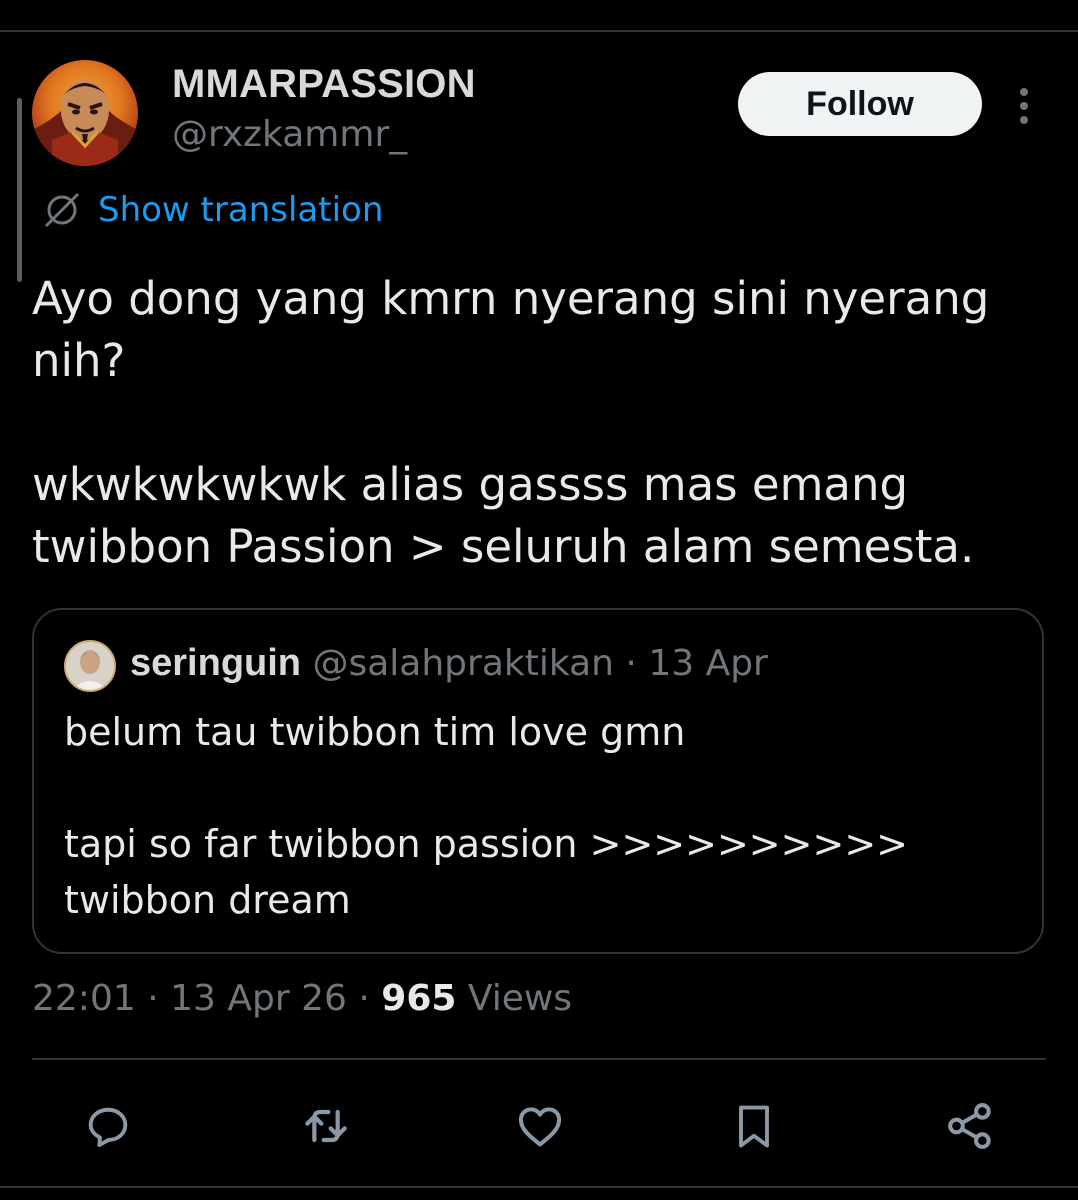  Describe the element at coordinates (375, 732) in the screenshot. I see `quote-text-line: belum tau twibbon tim love gmn` at that location.